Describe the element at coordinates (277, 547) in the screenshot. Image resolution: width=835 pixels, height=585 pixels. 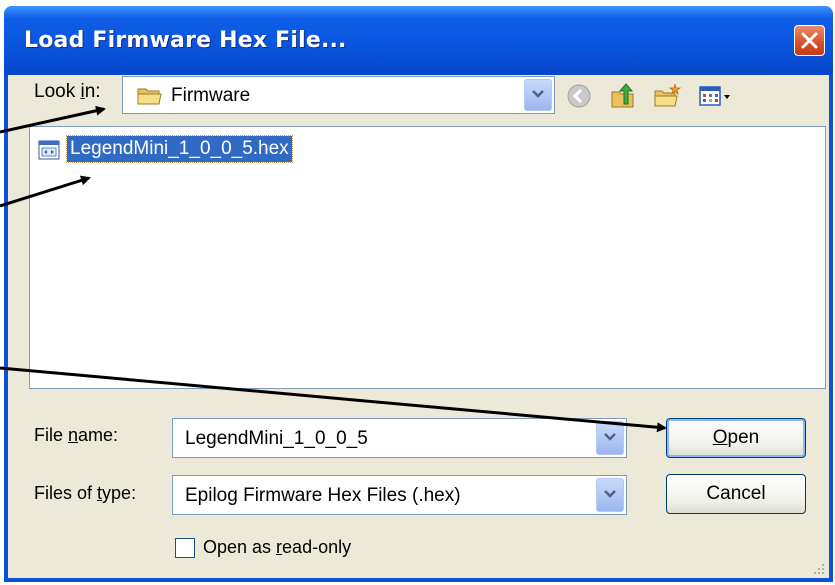
I see `read-only-label: Open as read-only` at that location.